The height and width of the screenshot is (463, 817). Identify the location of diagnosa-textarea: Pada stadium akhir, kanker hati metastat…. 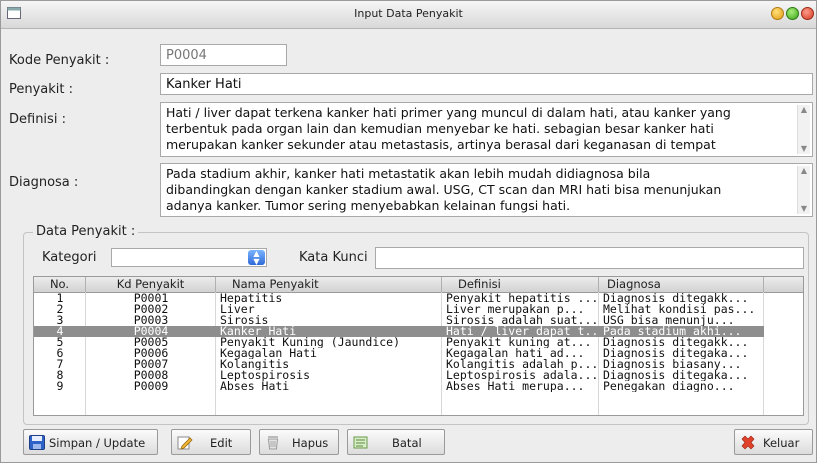
(486, 190).